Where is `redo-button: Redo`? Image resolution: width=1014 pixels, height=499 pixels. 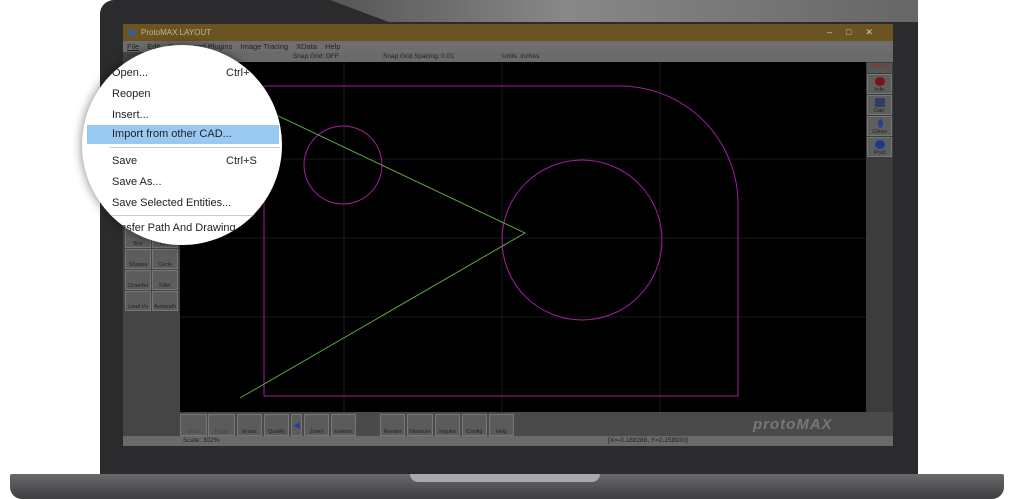
redo-button: Redo is located at coordinates (221, 425).